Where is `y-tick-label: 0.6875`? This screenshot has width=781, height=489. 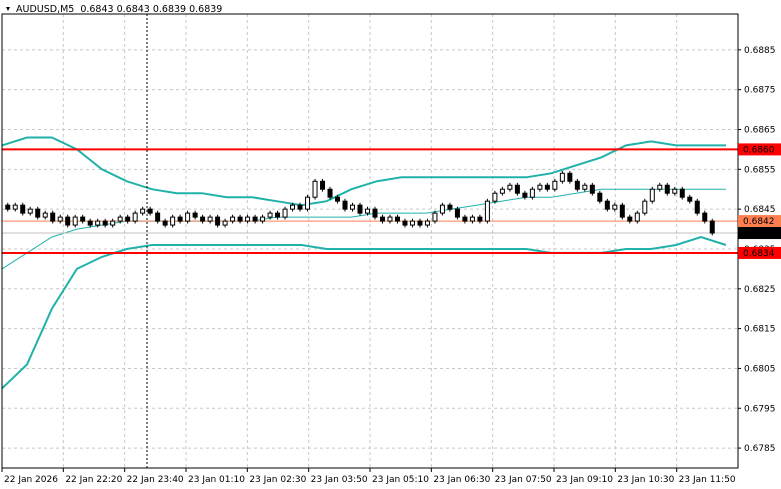
y-tick-label: 0.6875 is located at coordinates (760, 91).